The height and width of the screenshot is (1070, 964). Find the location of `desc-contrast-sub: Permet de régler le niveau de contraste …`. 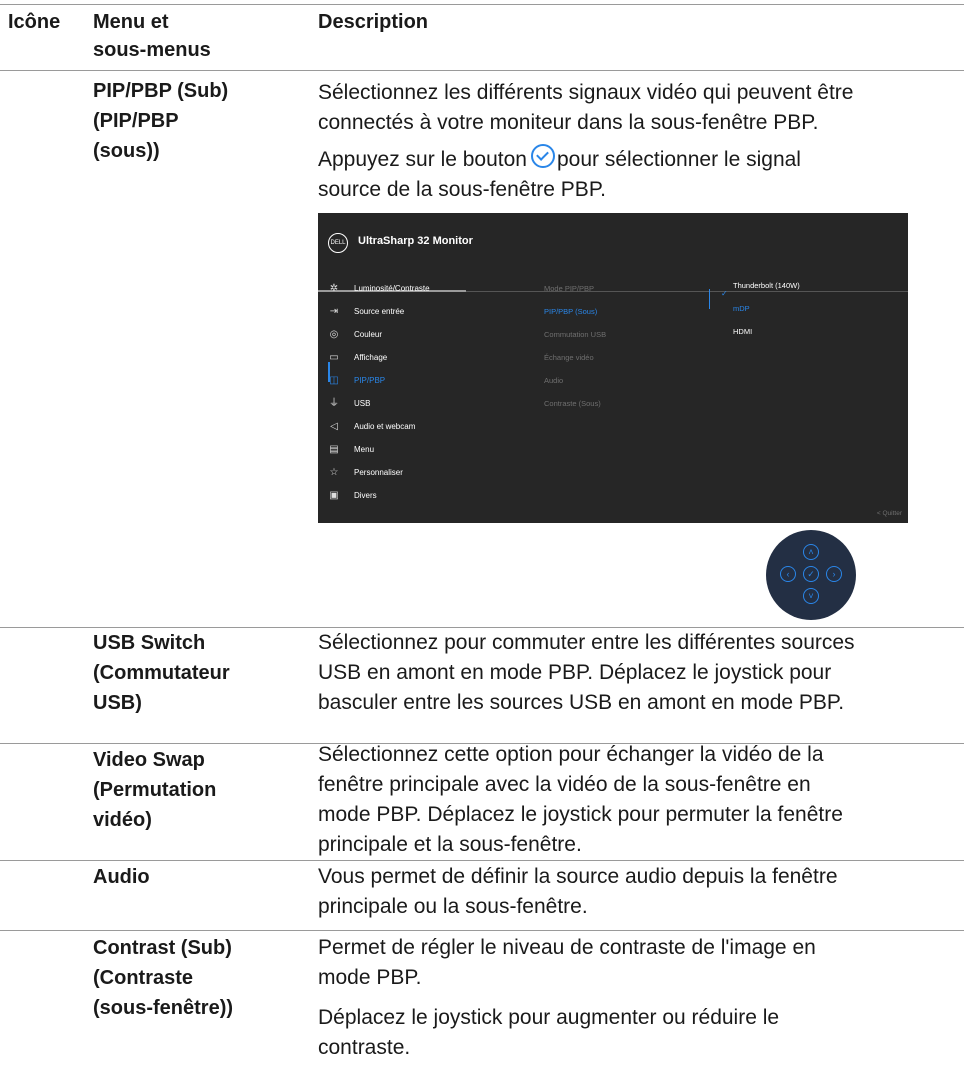

desc-contrast-sub: Permet de régler le niveau de contraste … is located at coordinates (638, 998).